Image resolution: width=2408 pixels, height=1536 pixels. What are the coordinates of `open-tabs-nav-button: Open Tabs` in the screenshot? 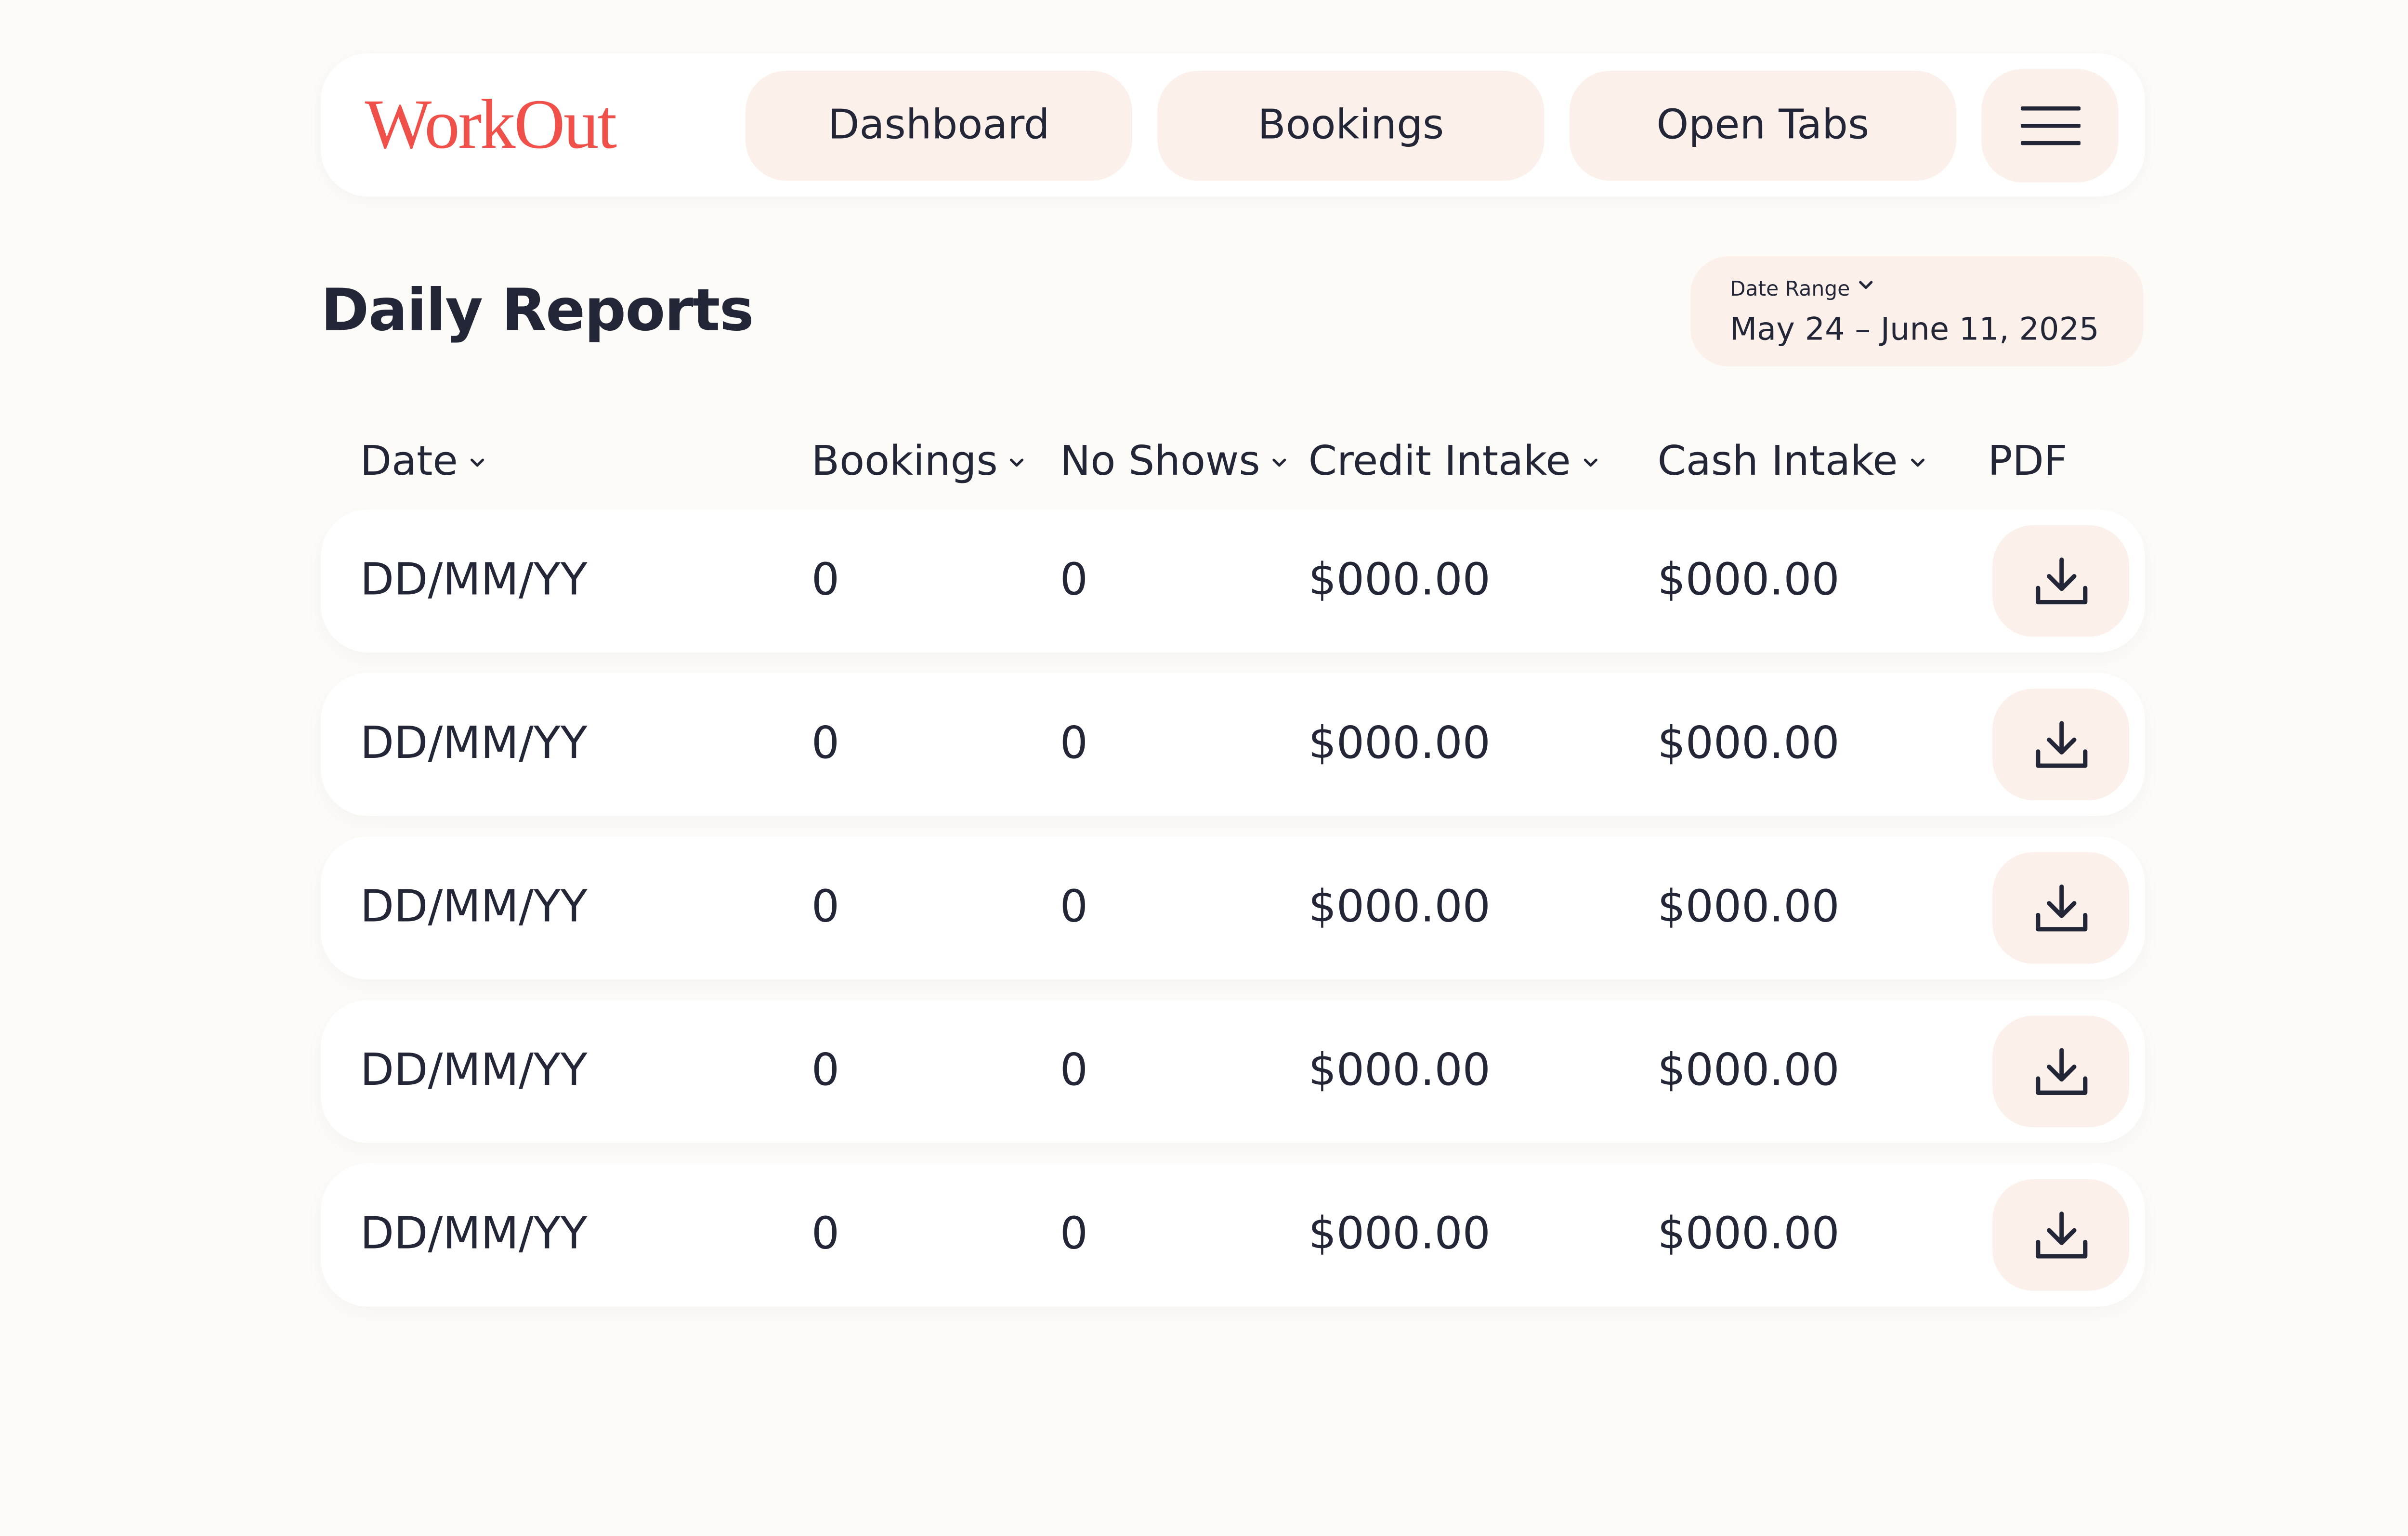 It's located at (1763, 125).